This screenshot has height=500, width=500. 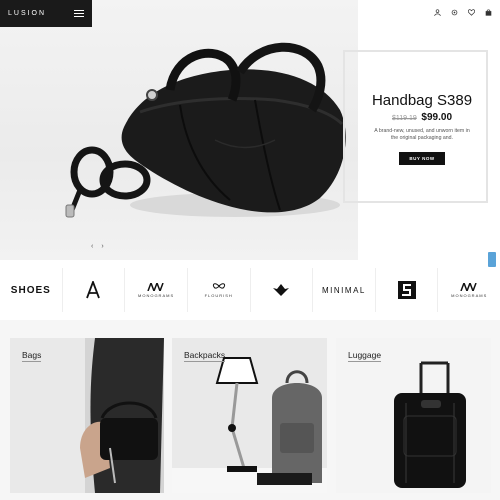 What do you see at coordinates (422, 158) in the screenshot?
I see `buy-now-button: BUY NOW` at bounding box center [422, 158].